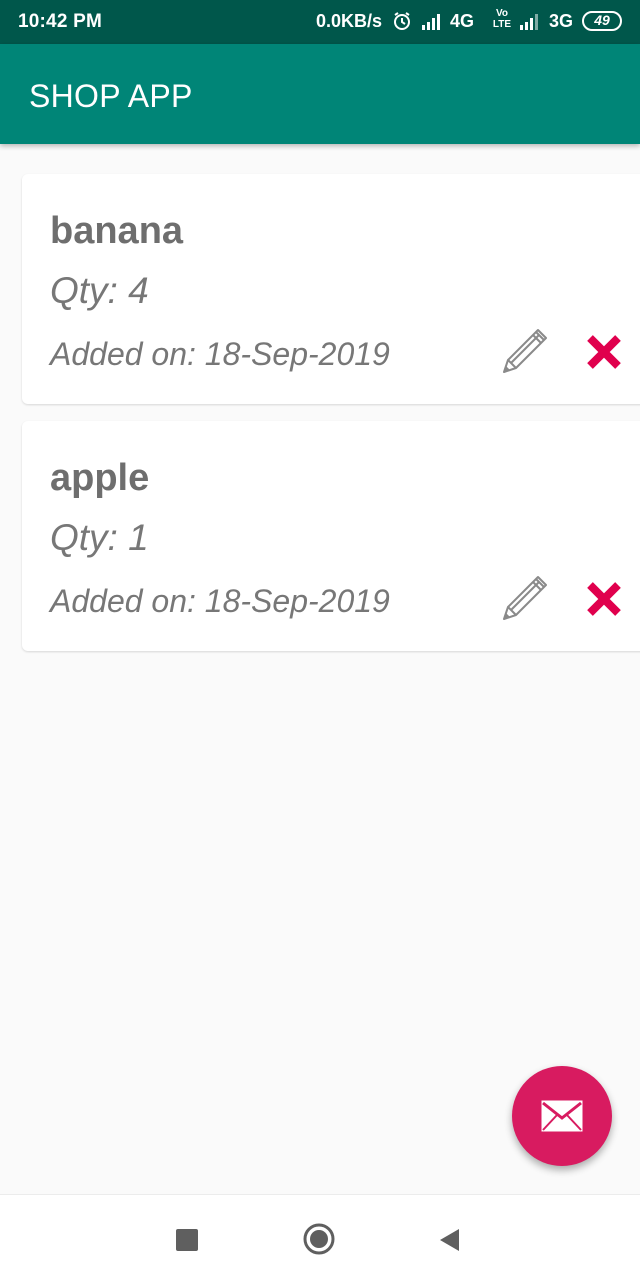 This screenshot has width=640, height=1280. I want to click on compose-fab-button, so click(562, 1116).